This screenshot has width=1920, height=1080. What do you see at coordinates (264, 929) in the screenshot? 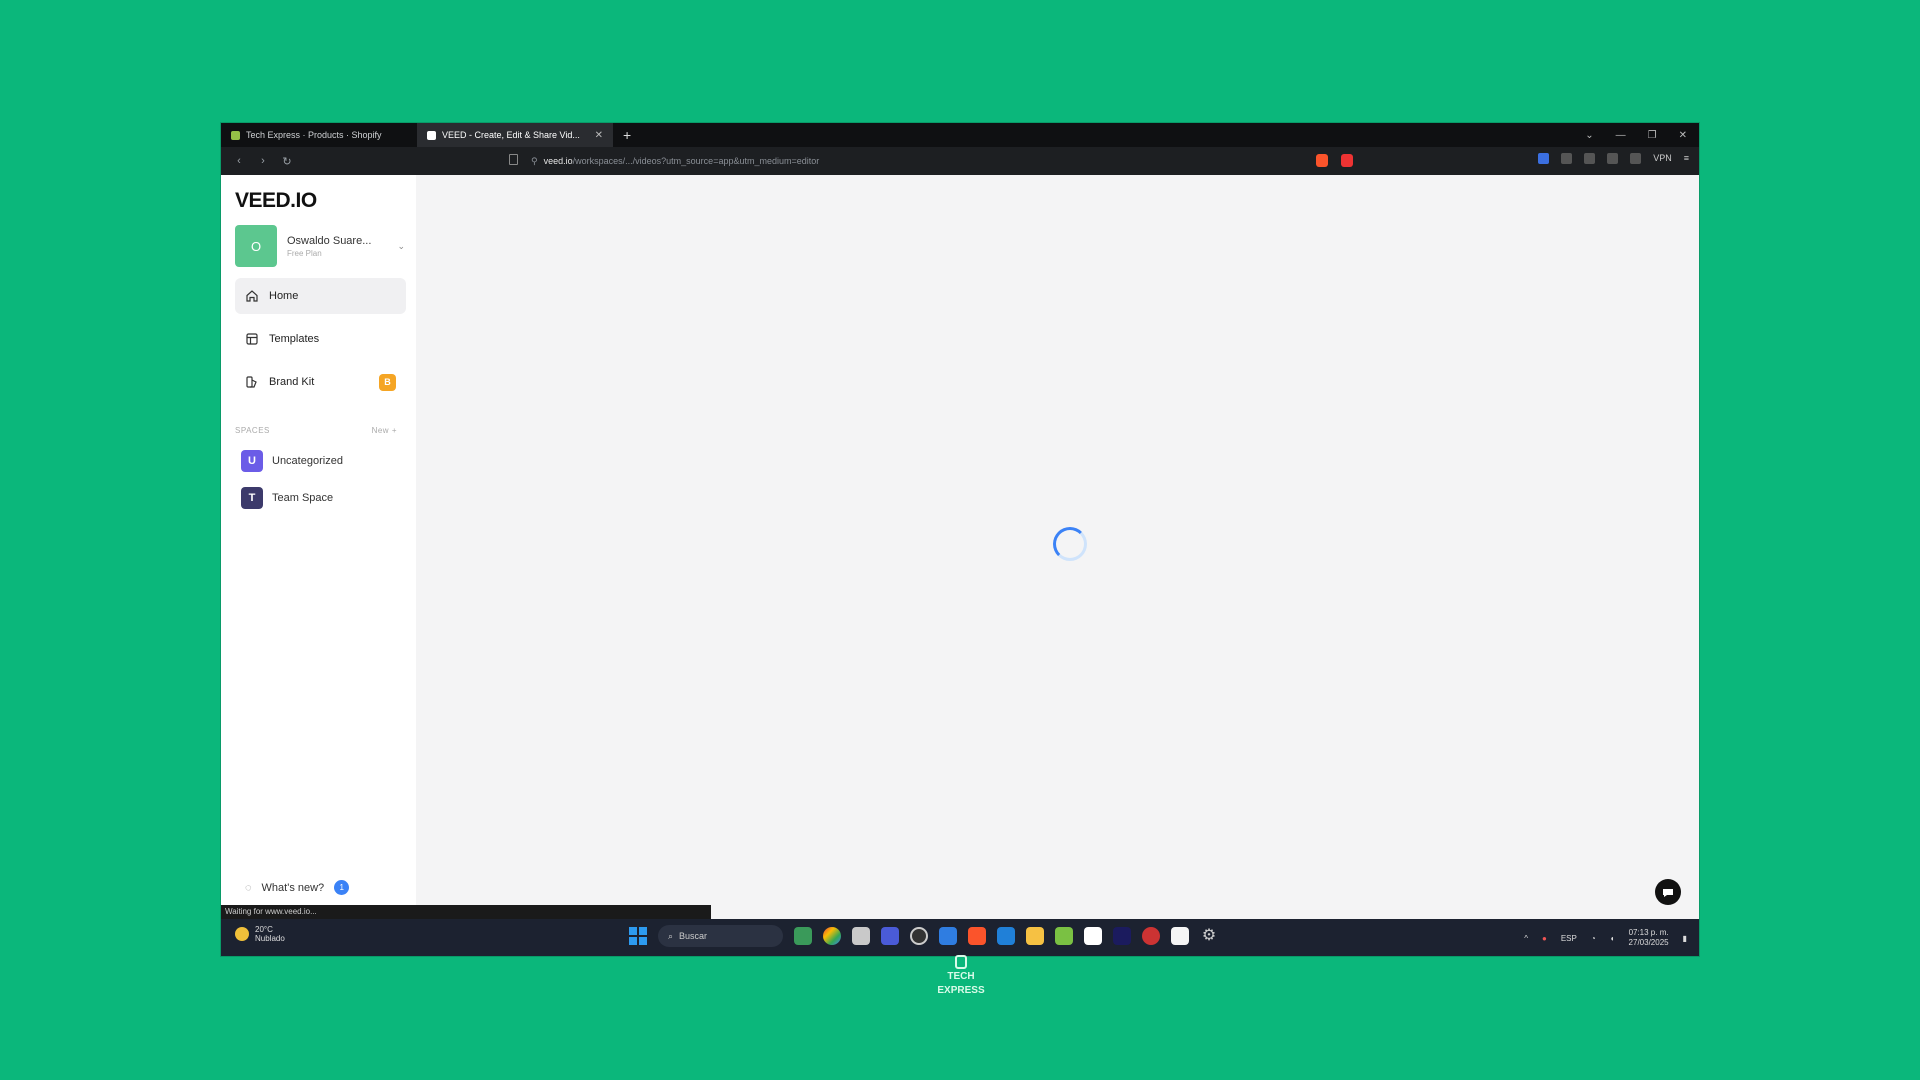
I see `weather-temp: 20°C` at bounding box center [264, 929].